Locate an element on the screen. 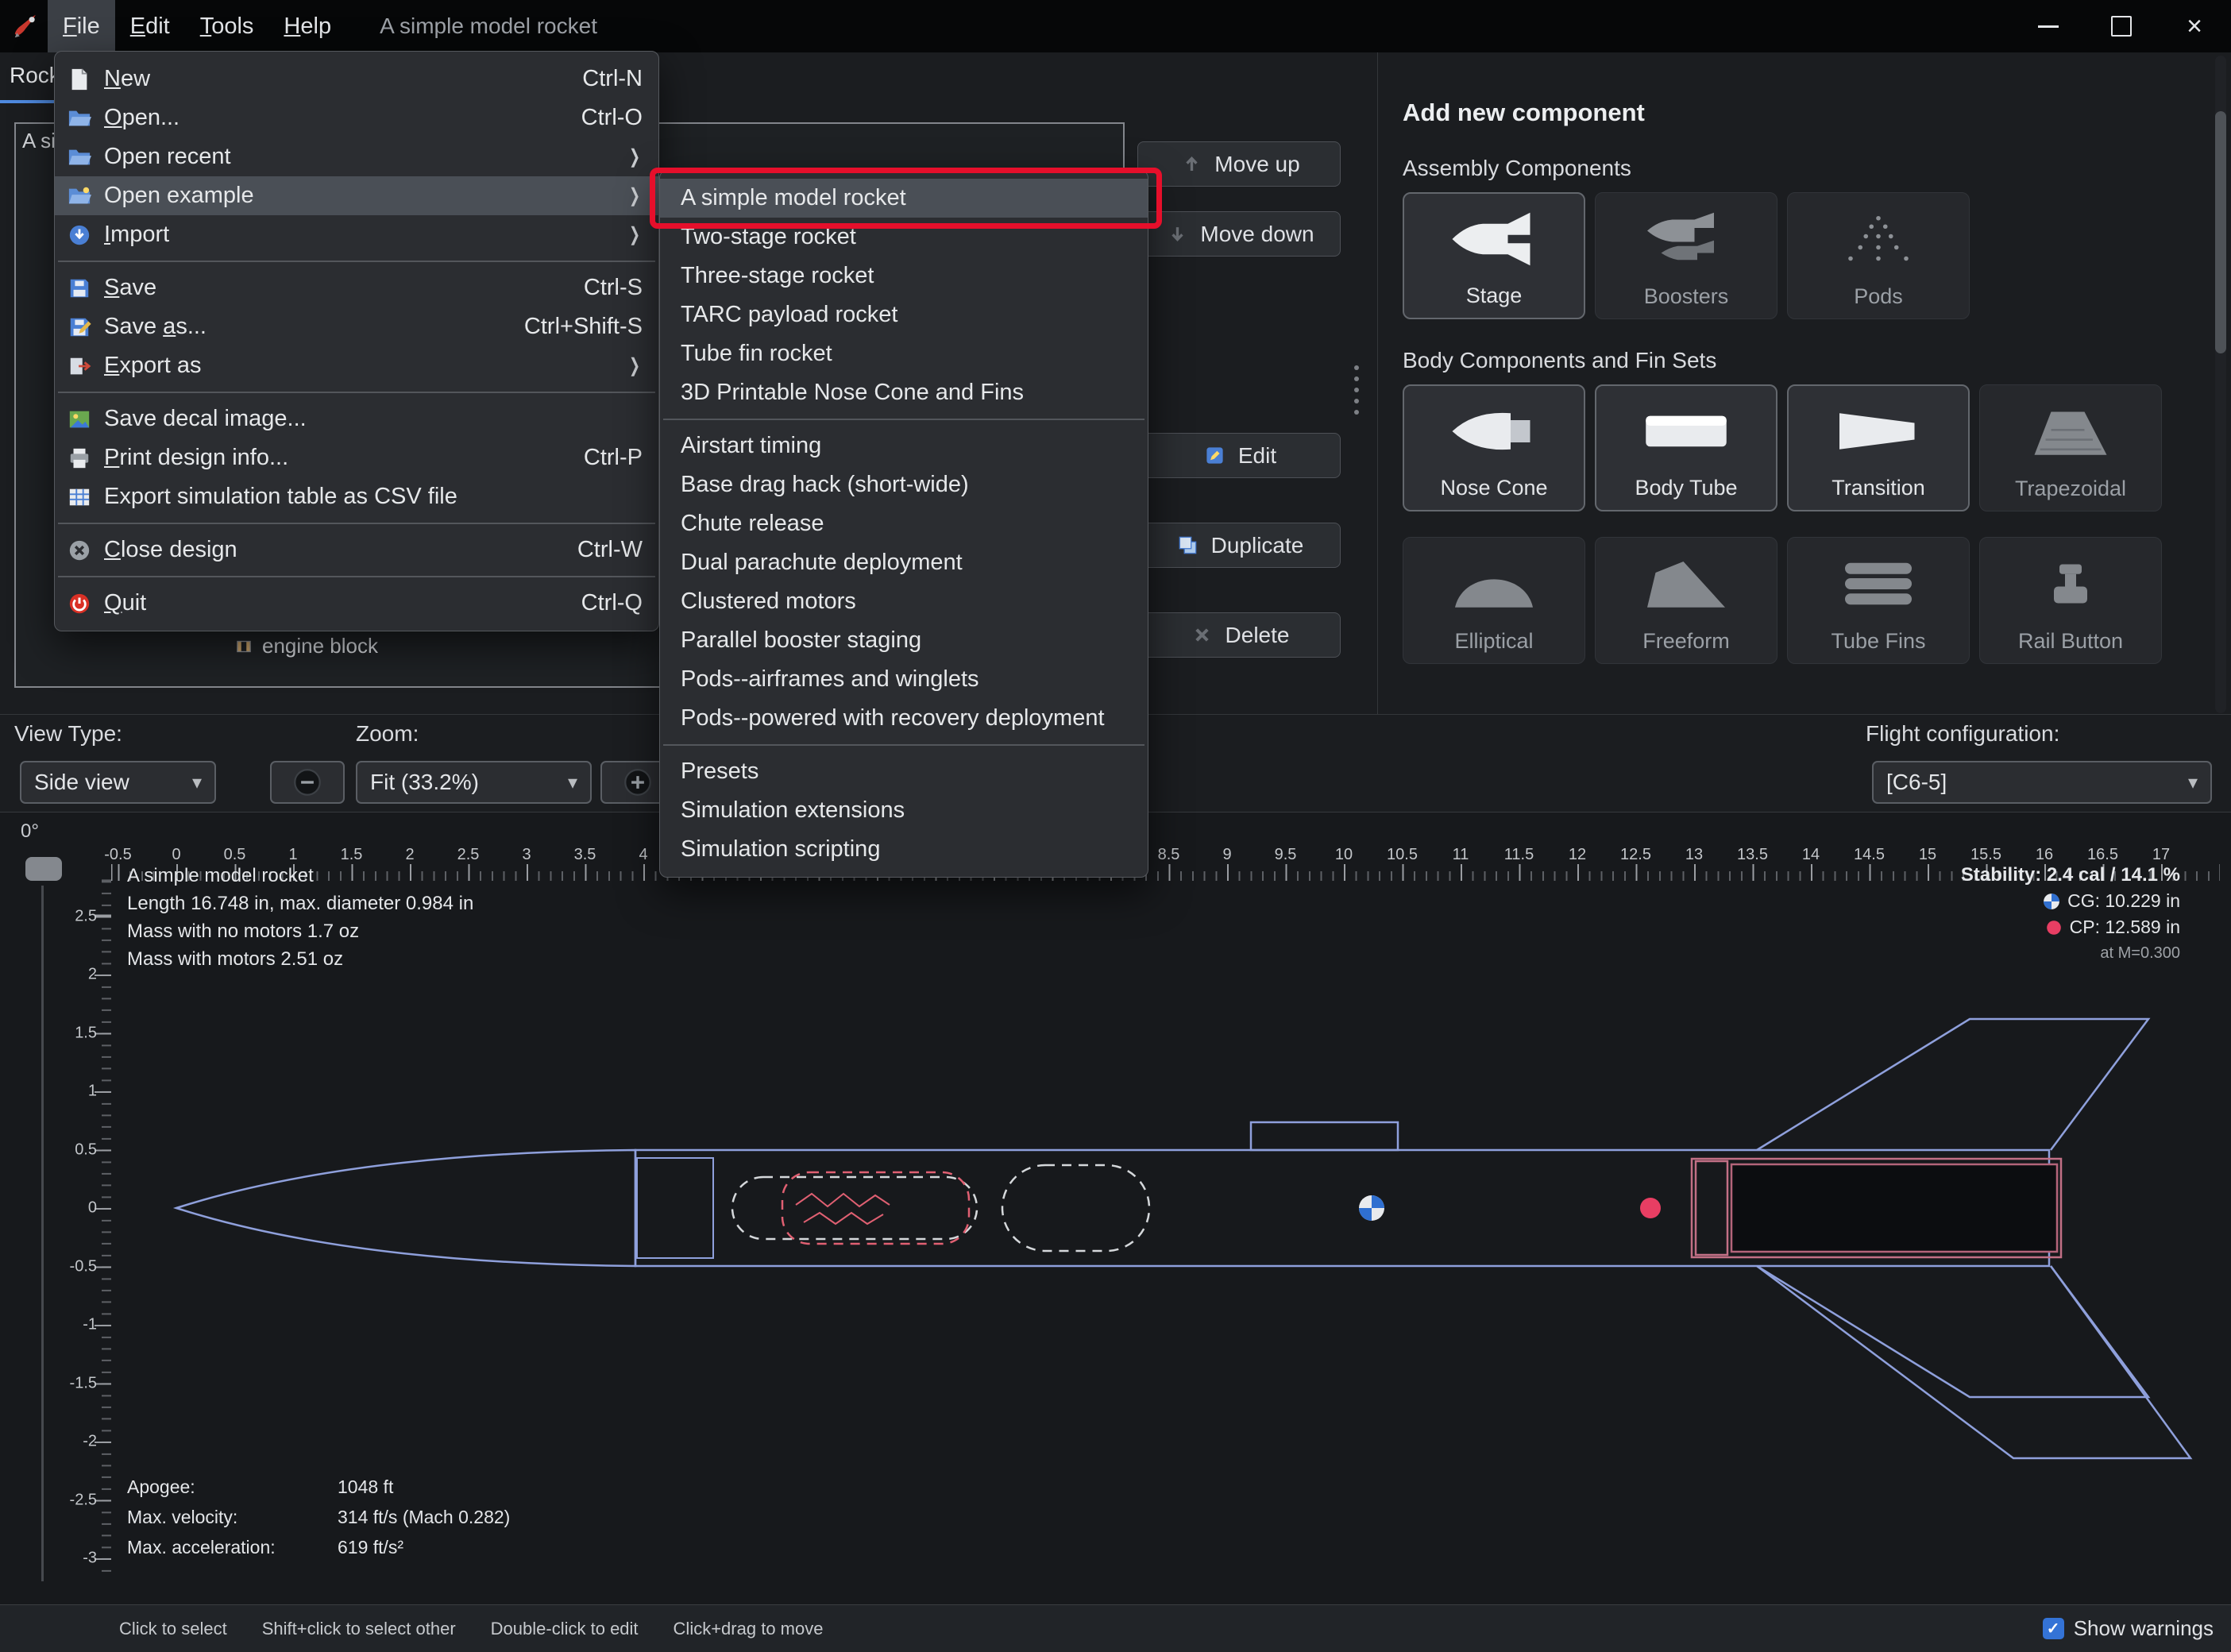 The height and width of the screenshot is (1652, 2231). stat-label: Max. velocity: is located at coordinates (182, 1517).